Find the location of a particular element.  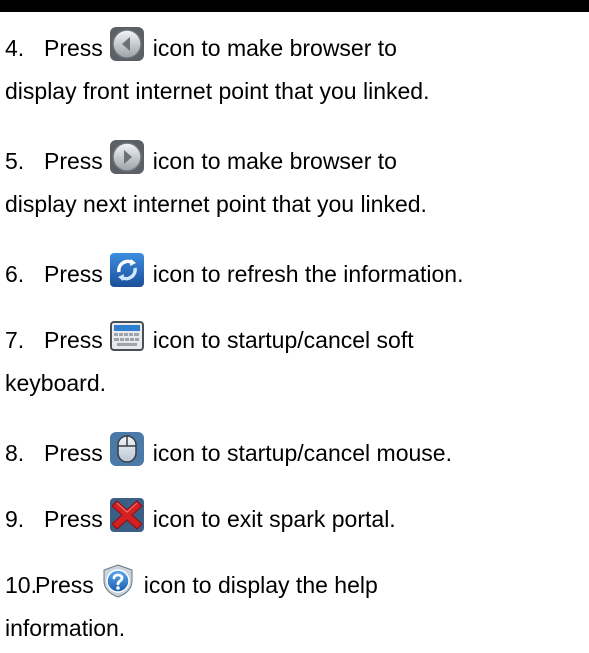

back-icon is located at coordinates (127, 44).